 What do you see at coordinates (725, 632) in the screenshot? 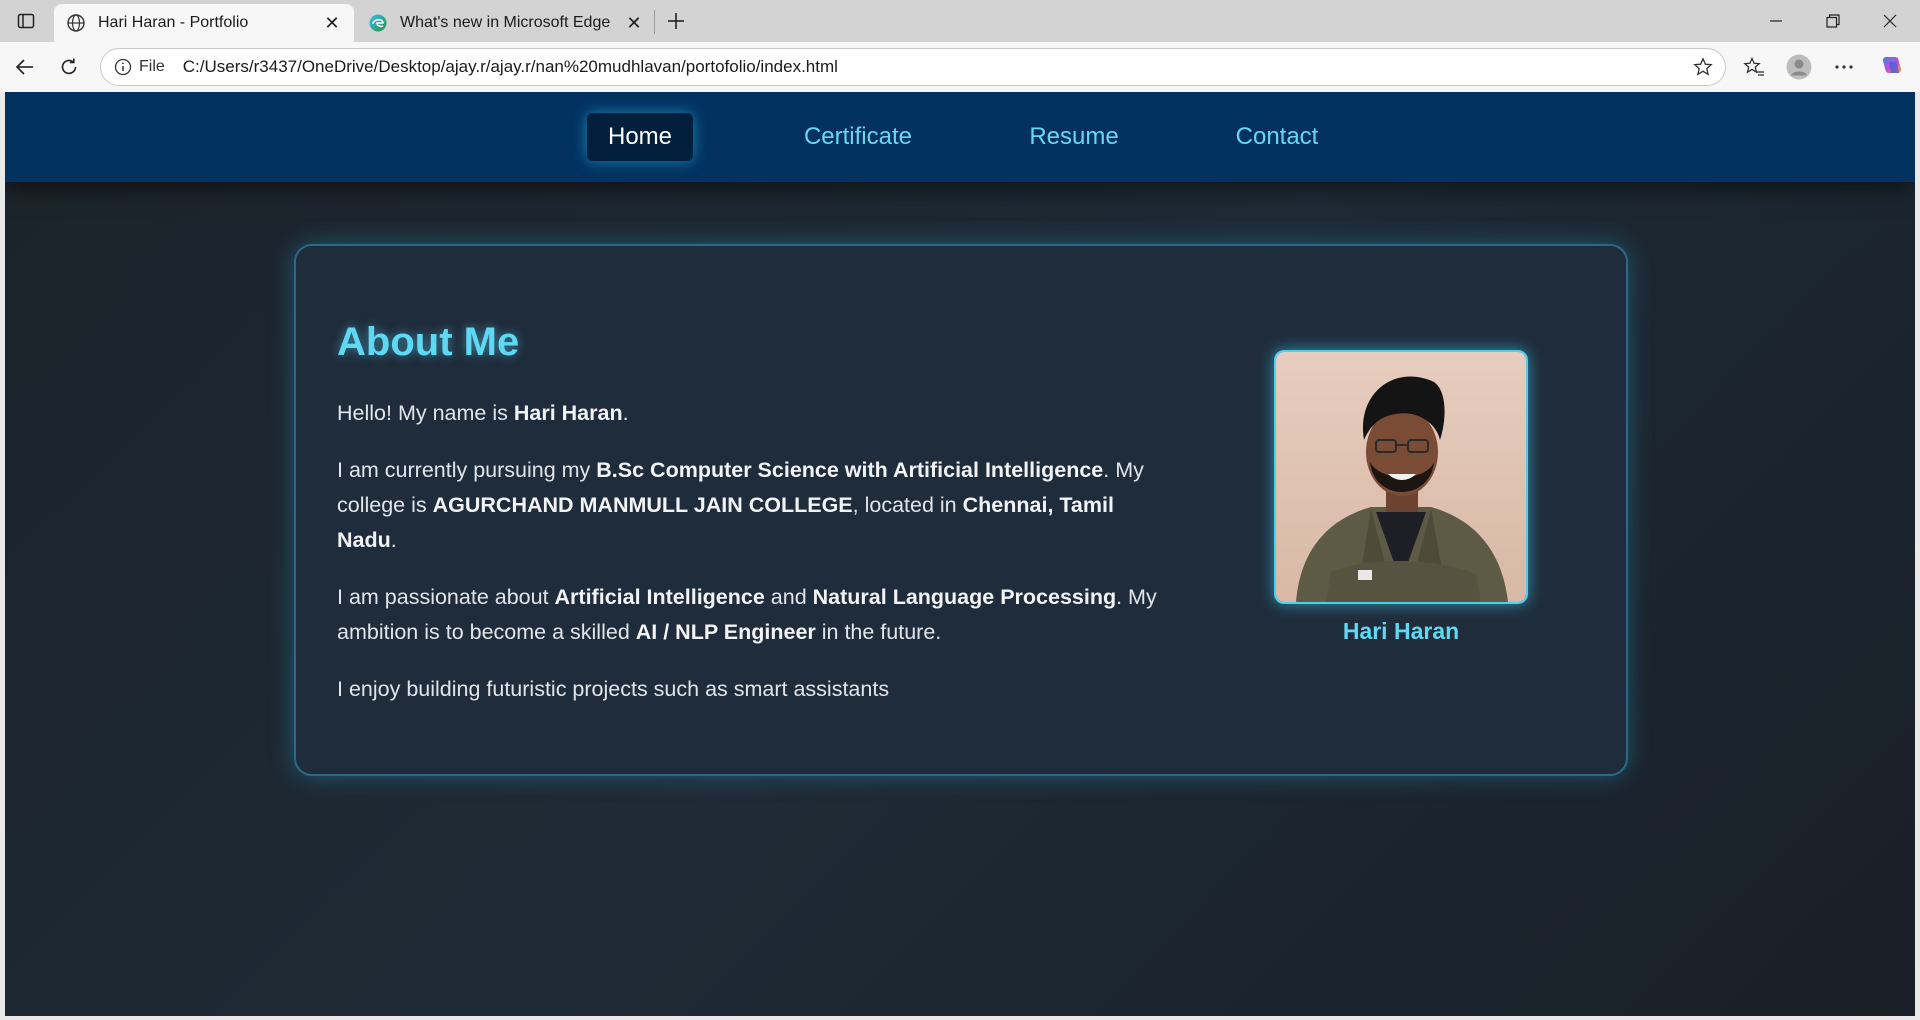
I see `goal-highlight: AI / NLP Engineer` at bounding box center [725, 632].